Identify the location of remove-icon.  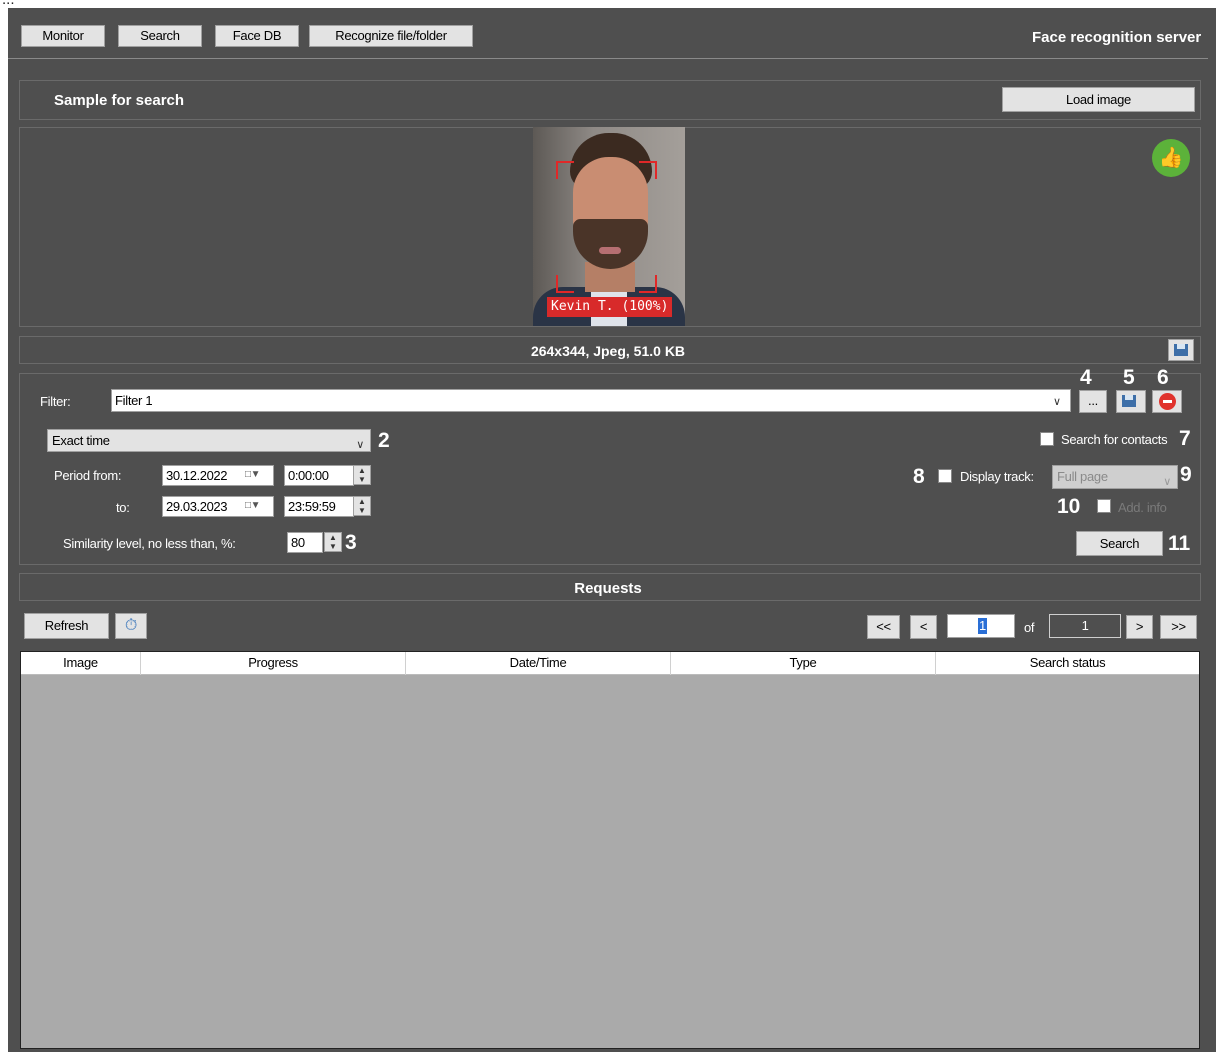
(1167, 401).